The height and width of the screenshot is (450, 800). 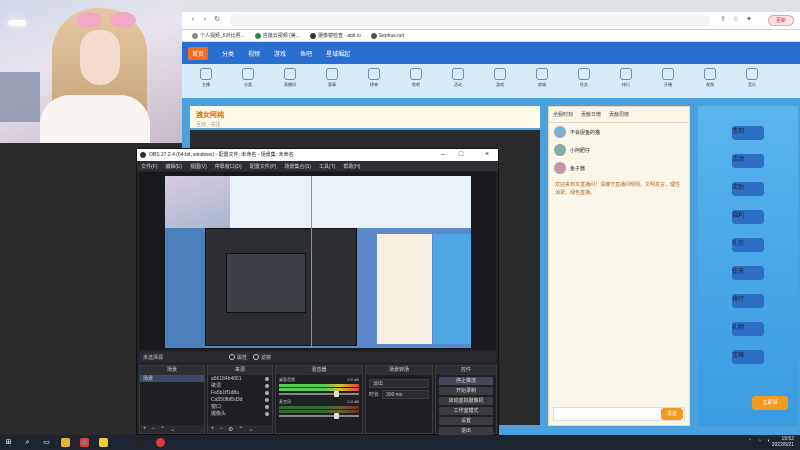 What do you see at coordinates (254, 53) in the screenshot?
I see `nav-video: 视频` at bounding box center [254, 53].